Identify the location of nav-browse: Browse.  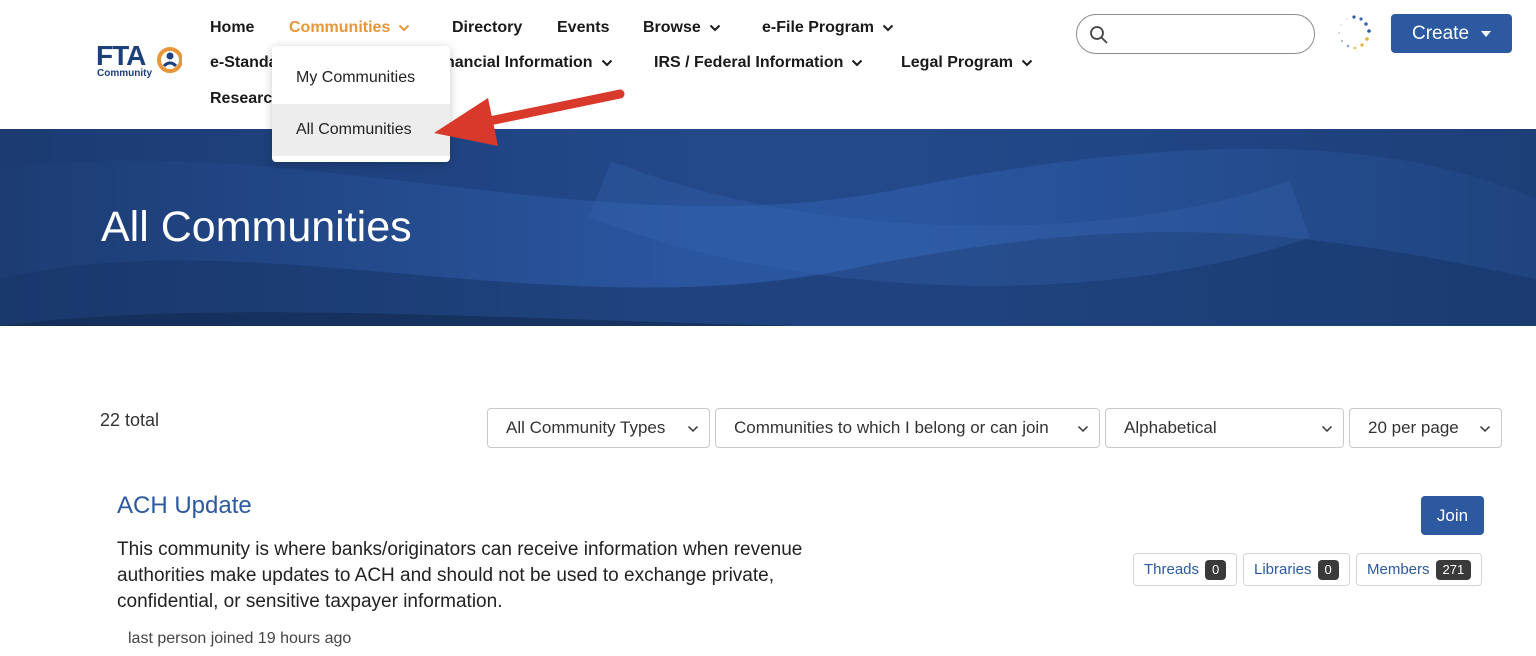
(682, 28).